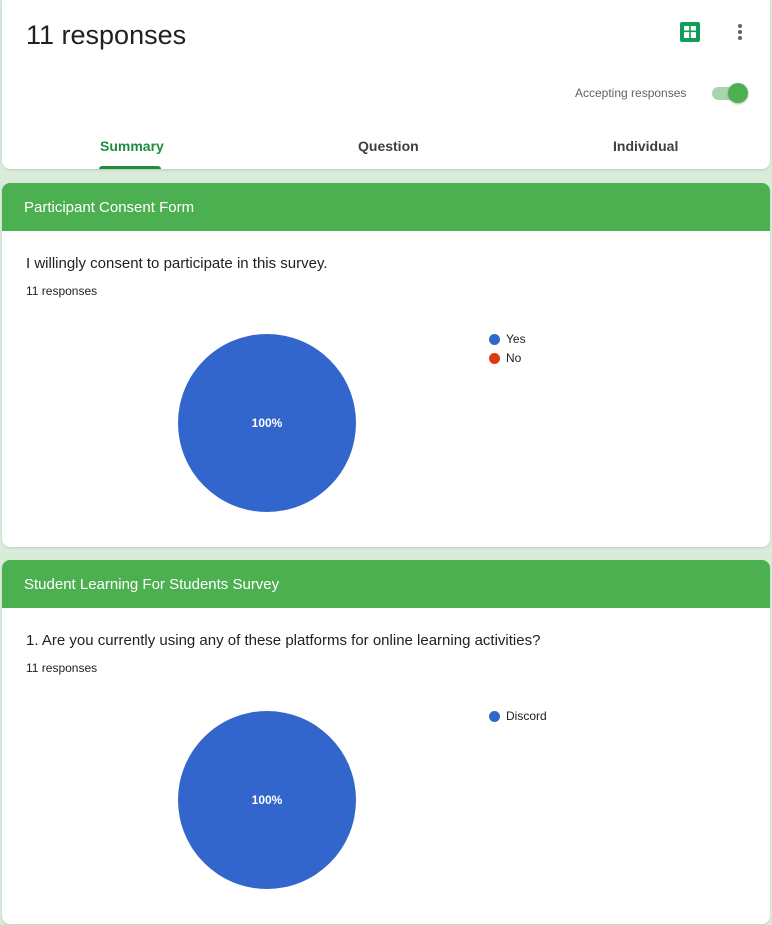 This screenshot has width=772, height=925. What do you see at coordinates (690, 32) in the screenshot?
I see `google-sheets-icon` at bounding box center [690, 32].